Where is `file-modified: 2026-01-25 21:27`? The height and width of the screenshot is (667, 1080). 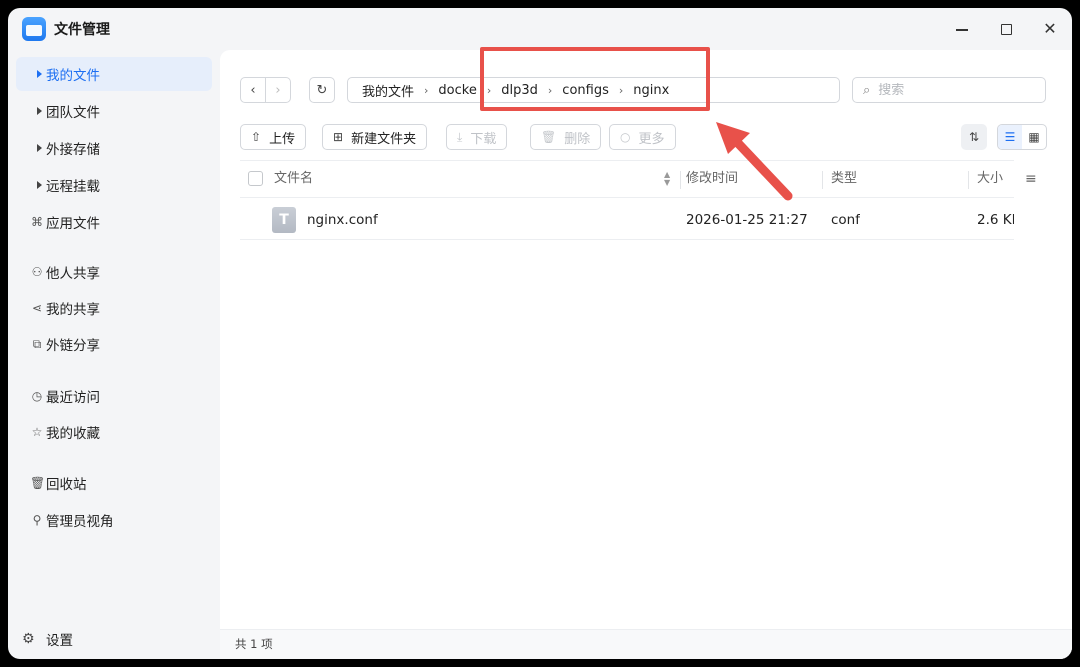
file-modified: 2026-01-25 21:27 is located at coordinates (747, 220).